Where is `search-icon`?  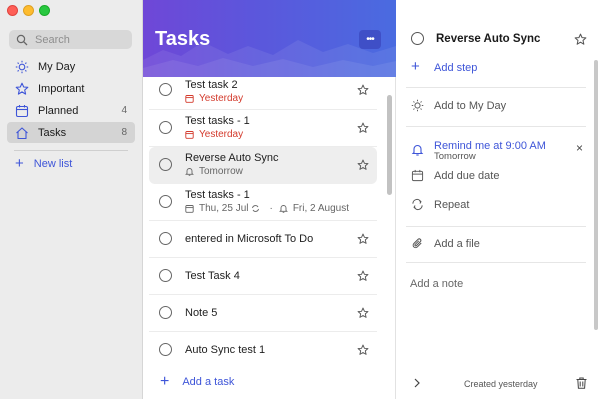 search-icon is located at coordinates (22, 40).